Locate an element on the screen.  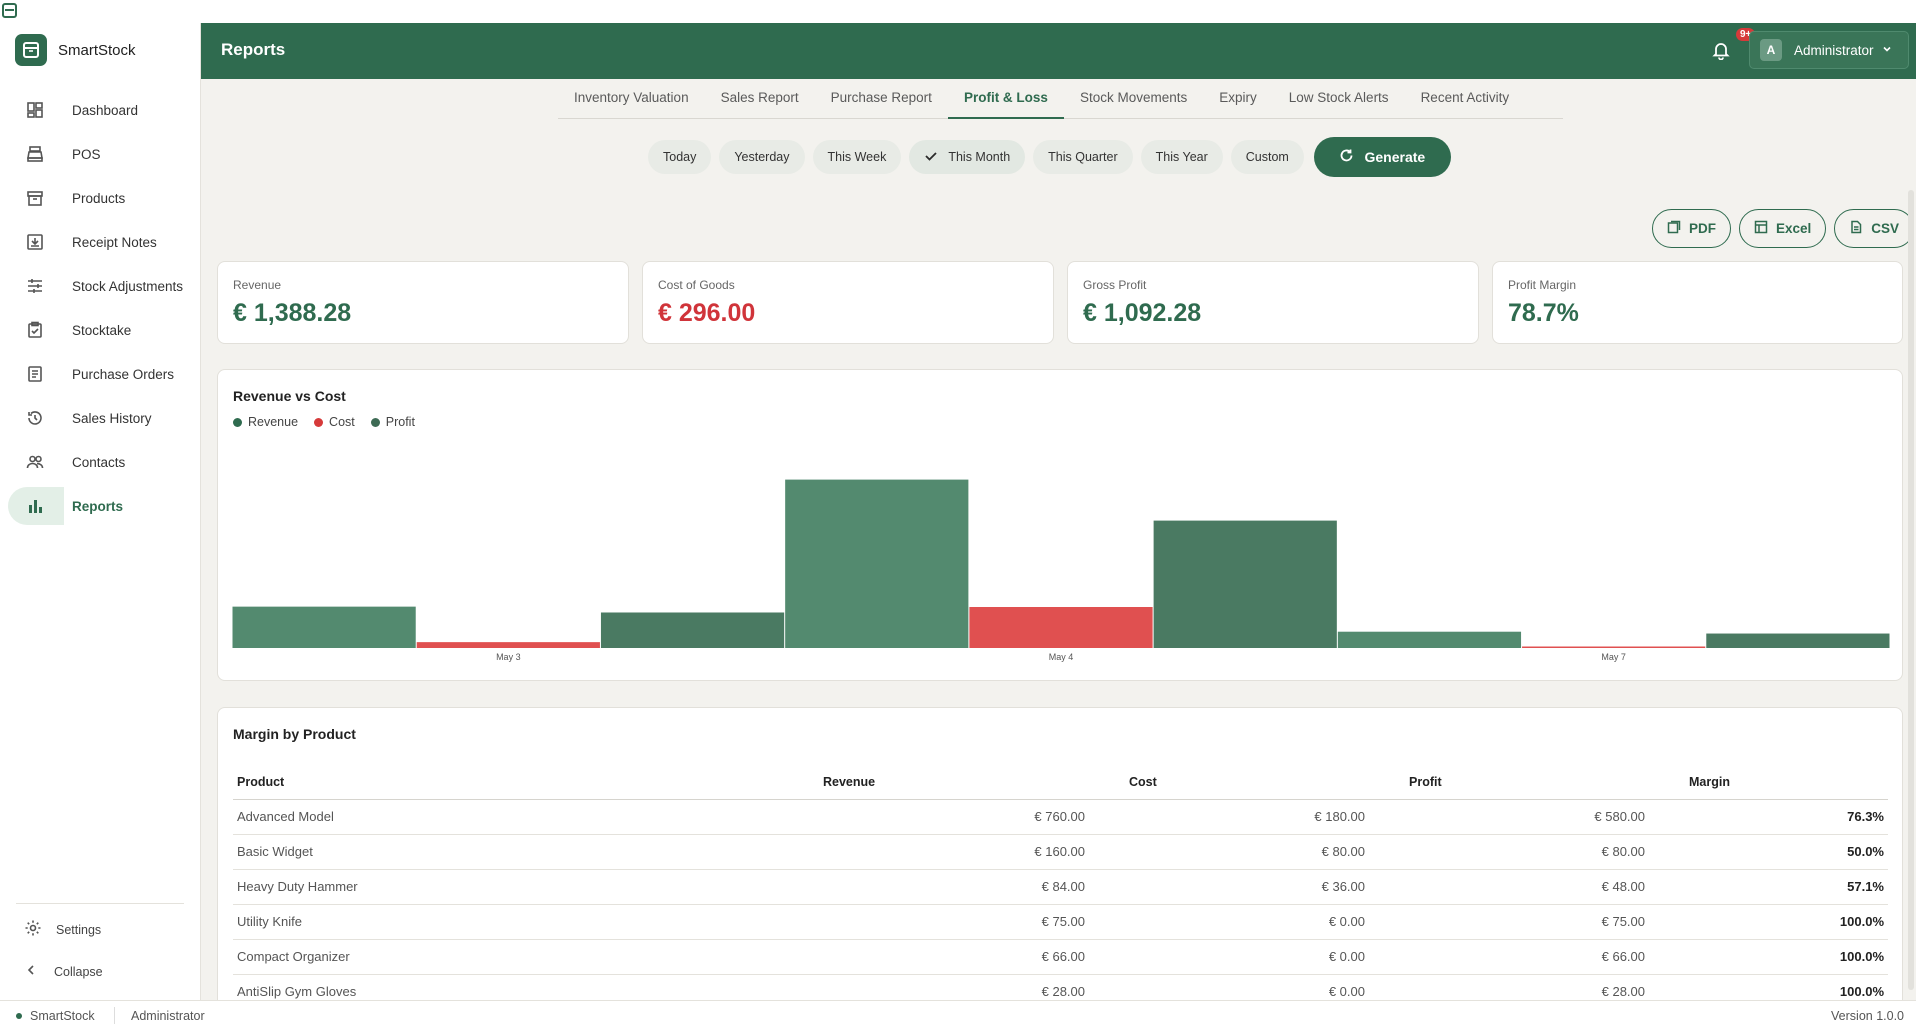
cell-margin: 57.1% is located at coordinates (1770, 887).